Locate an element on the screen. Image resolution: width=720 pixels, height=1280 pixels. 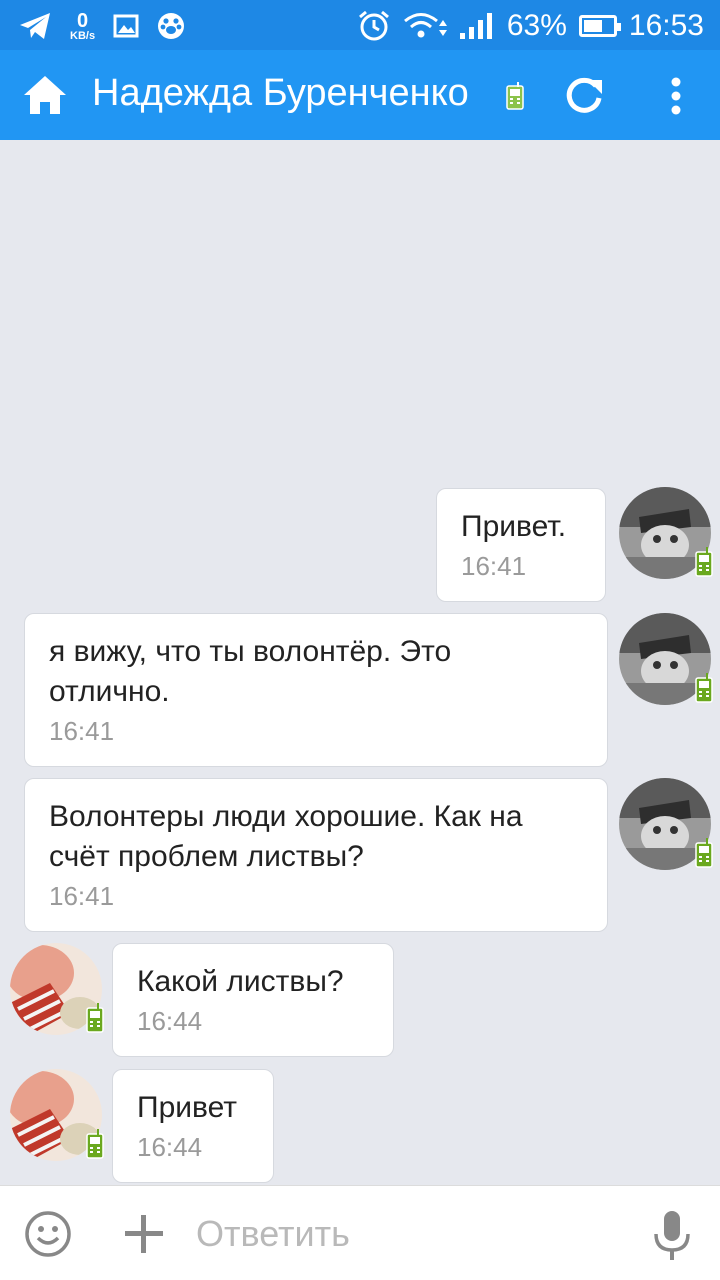
net-speed: 0 KB/s is located at coordinates (82, 26).